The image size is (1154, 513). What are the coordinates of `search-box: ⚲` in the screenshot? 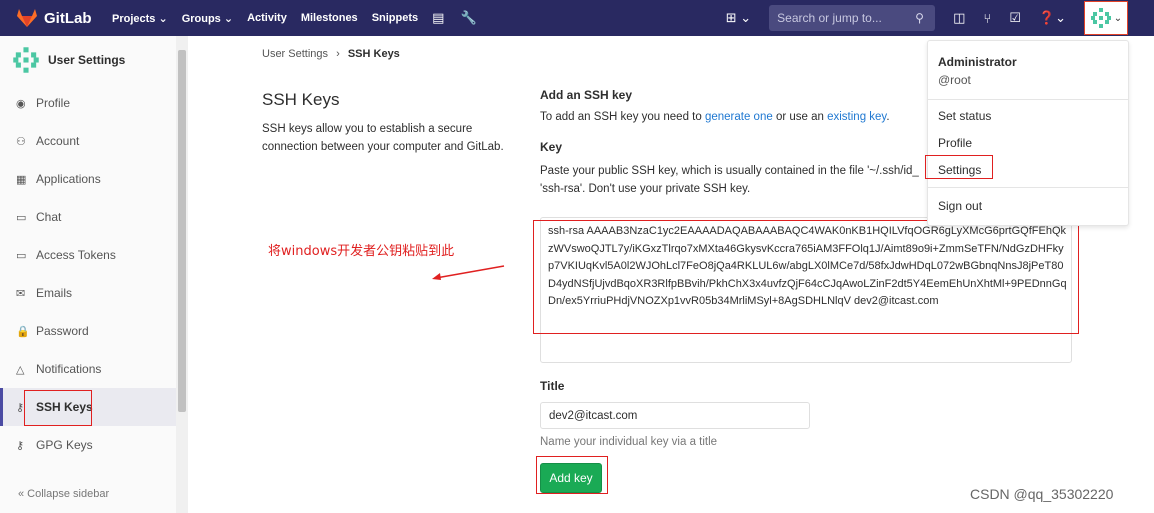 It's located at (852, 18).